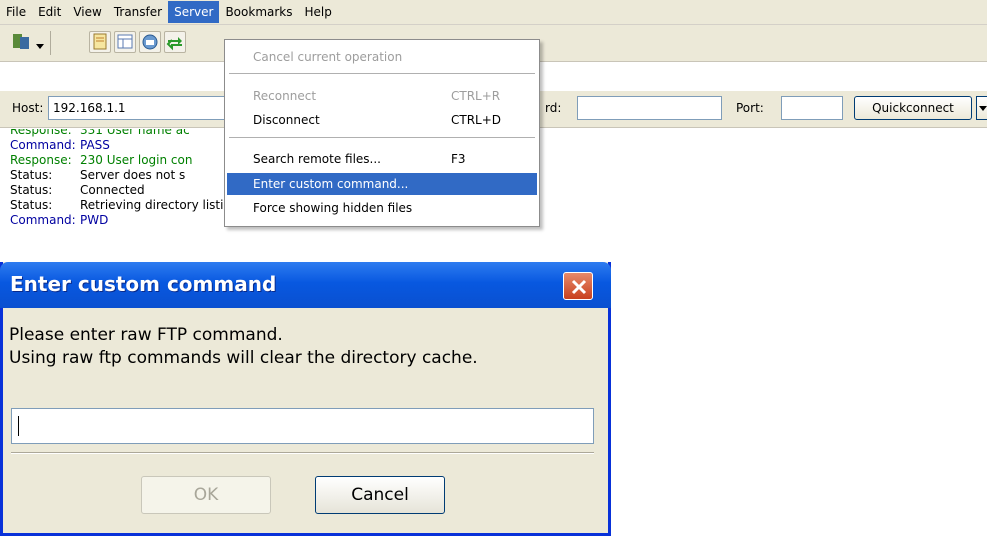 The width and height of the screenshot is (987, 536). What do you see at coordinates (258, 12) in the screenshot?
I see `menu-bookmarks: Bookmarks` at bounding box center [258, 12].